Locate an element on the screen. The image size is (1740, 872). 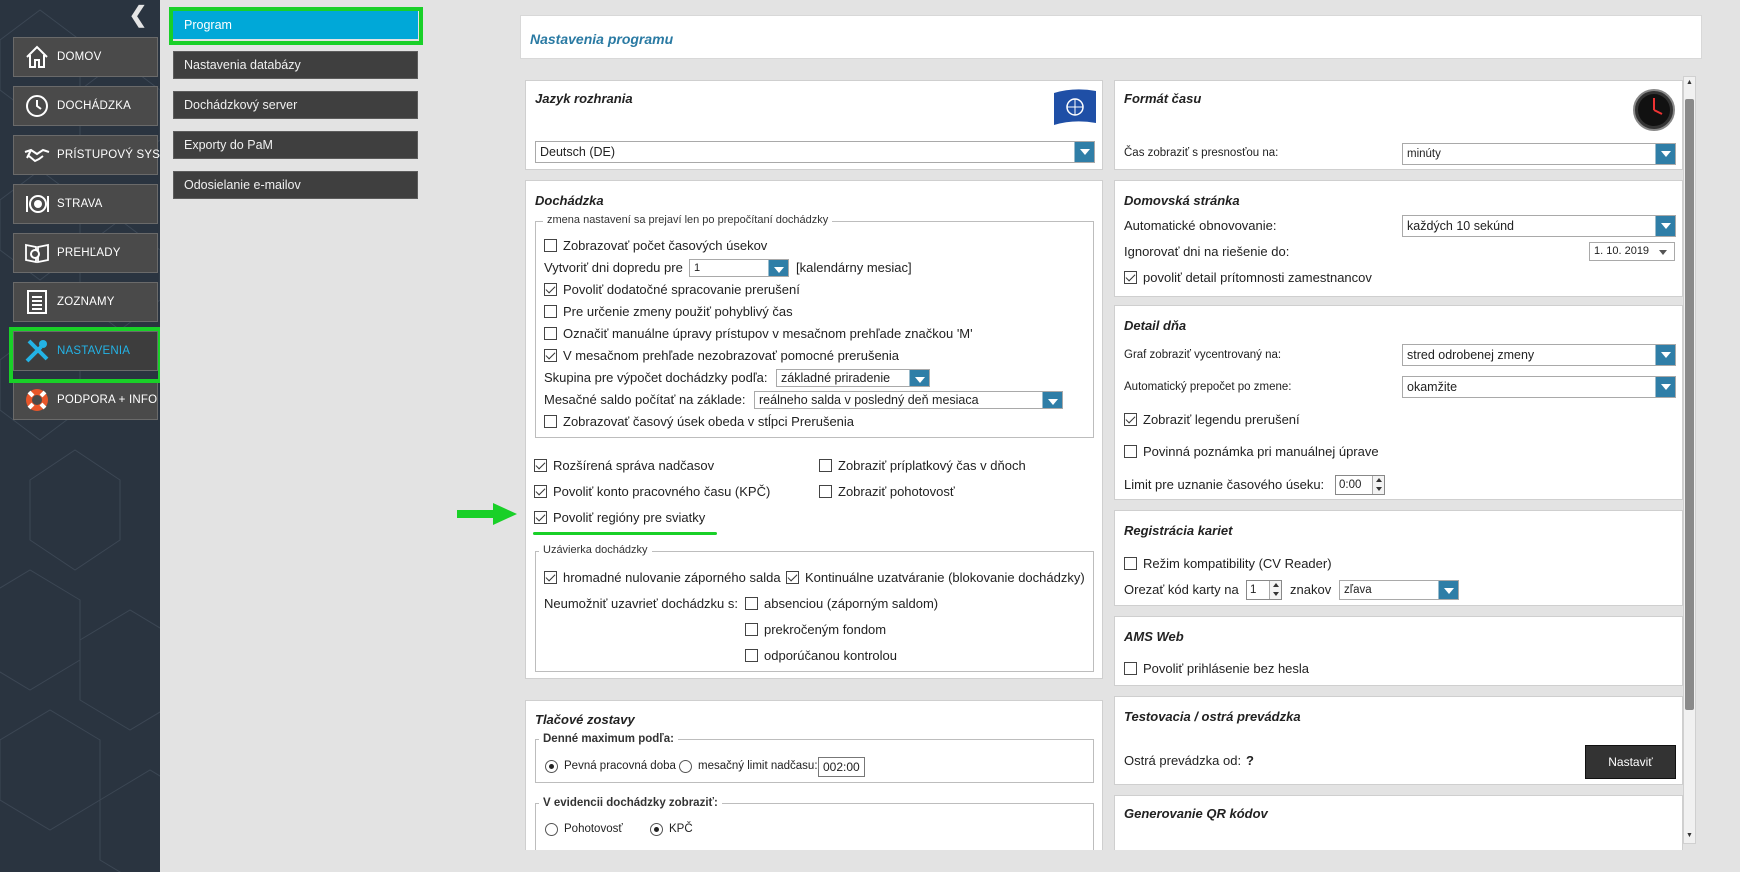
nav-item-strava: STRAVA is located at coordinates (85, 204).